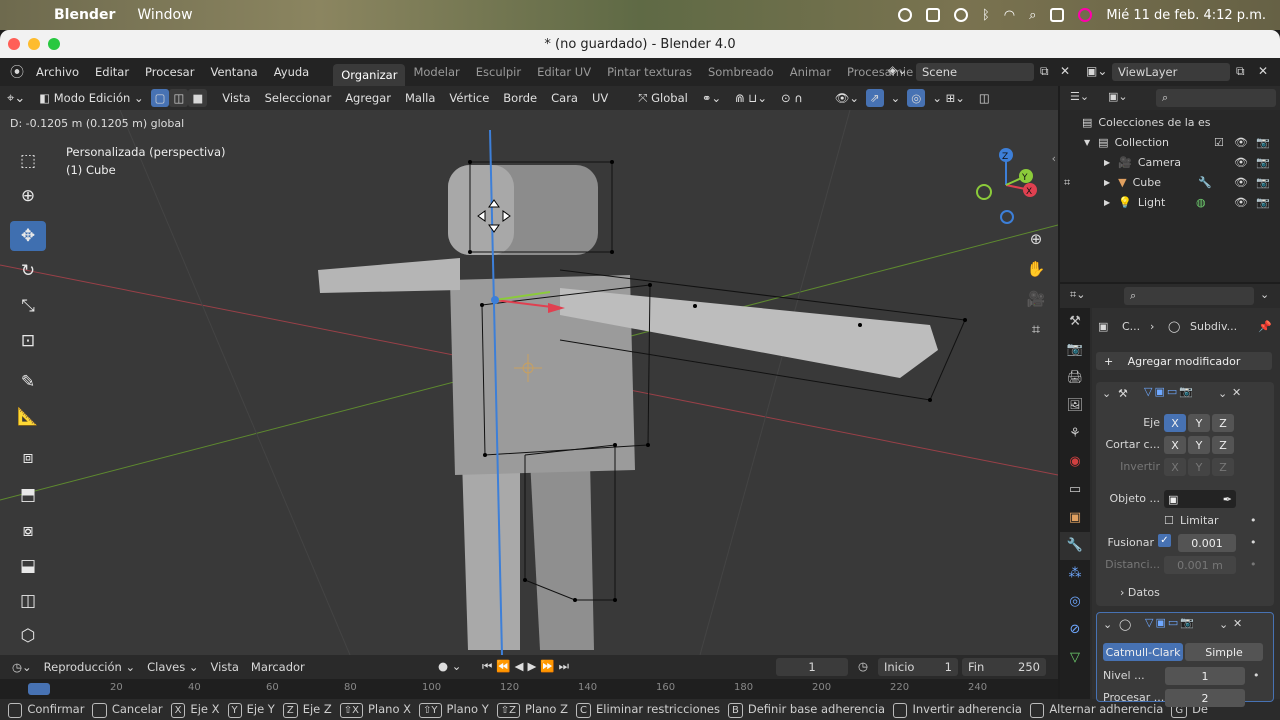 This screenshot has height=720, width=1280. Describe the element at coordinates (1085, 15) in the screenshot. I see `siri-icon` at that location.